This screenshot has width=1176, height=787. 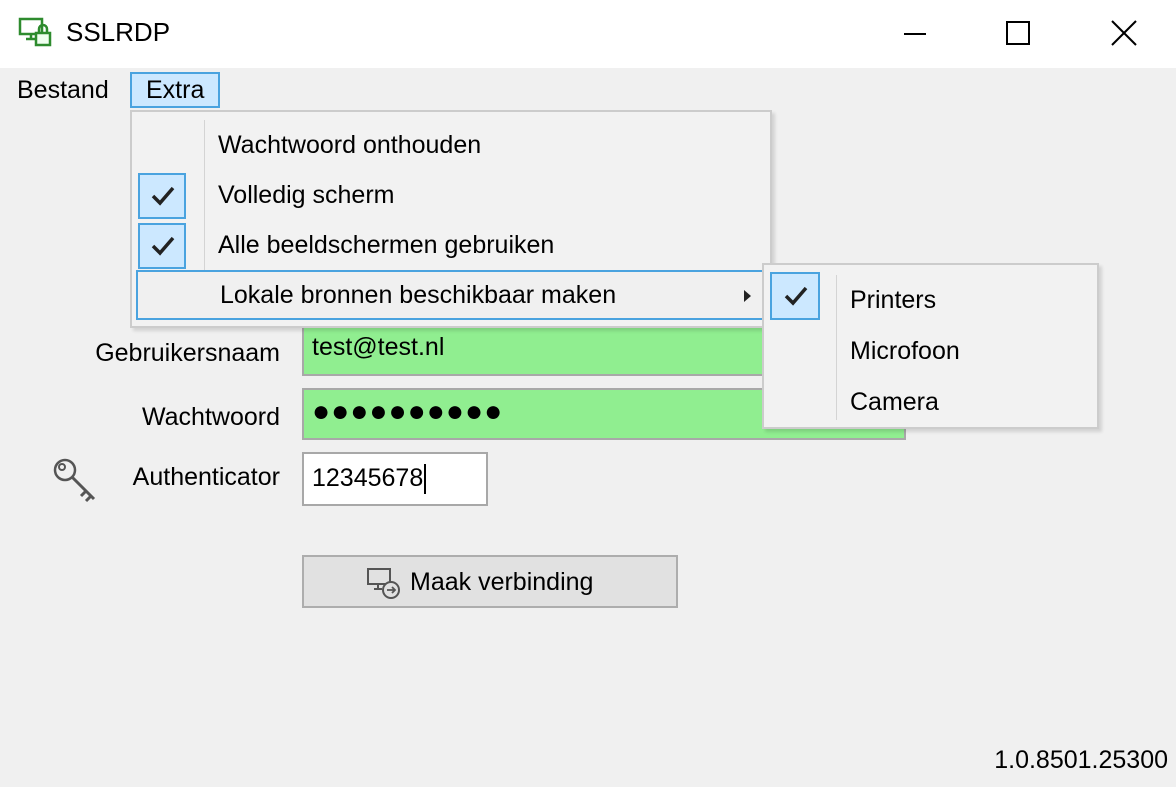 What do you see at coordinates (118, 32) in the screenshot?
I see `window-title: SSLRDP` at bounding box center [118, 32].